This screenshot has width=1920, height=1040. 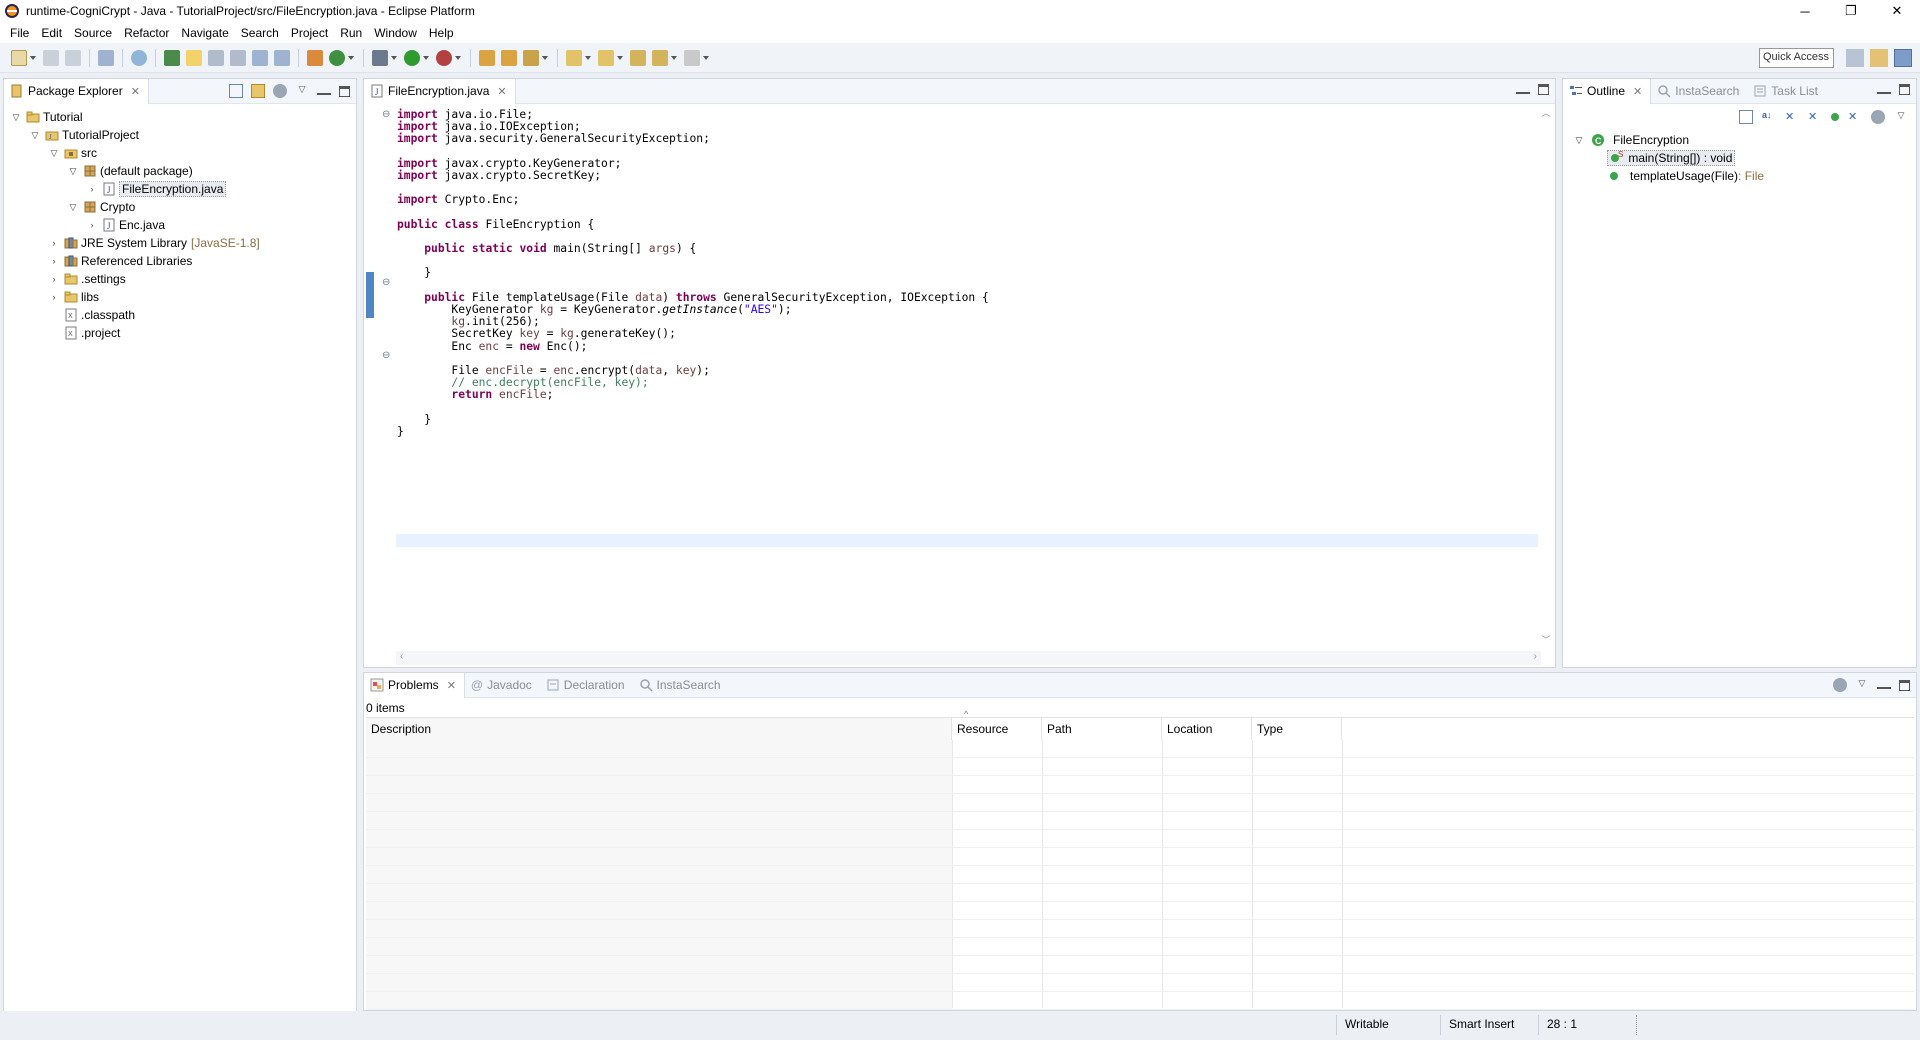 What do you see at coordinates (260, 33) in the screenshot?
I see `menu-search: Search` at bounding box center [260, 33].